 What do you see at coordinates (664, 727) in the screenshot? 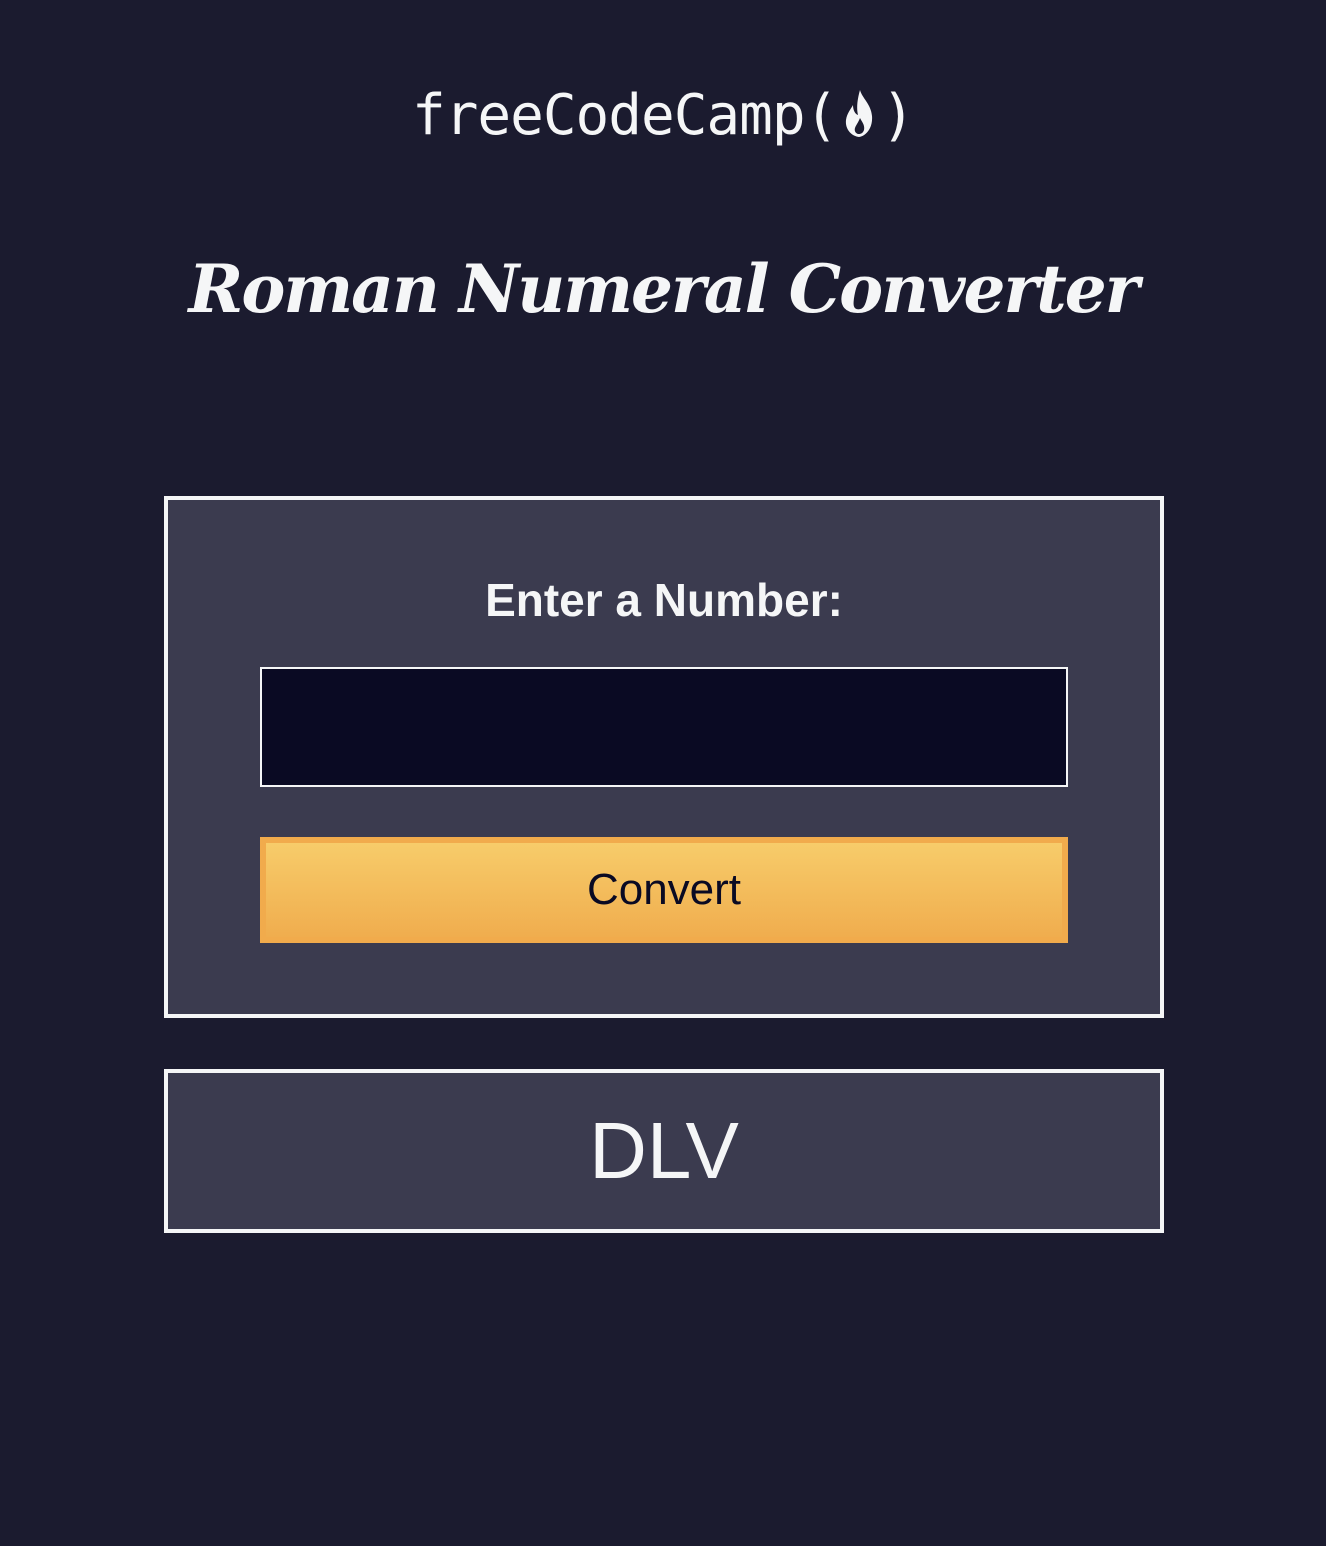
I see `number-input` at bounding box center [664, 727].